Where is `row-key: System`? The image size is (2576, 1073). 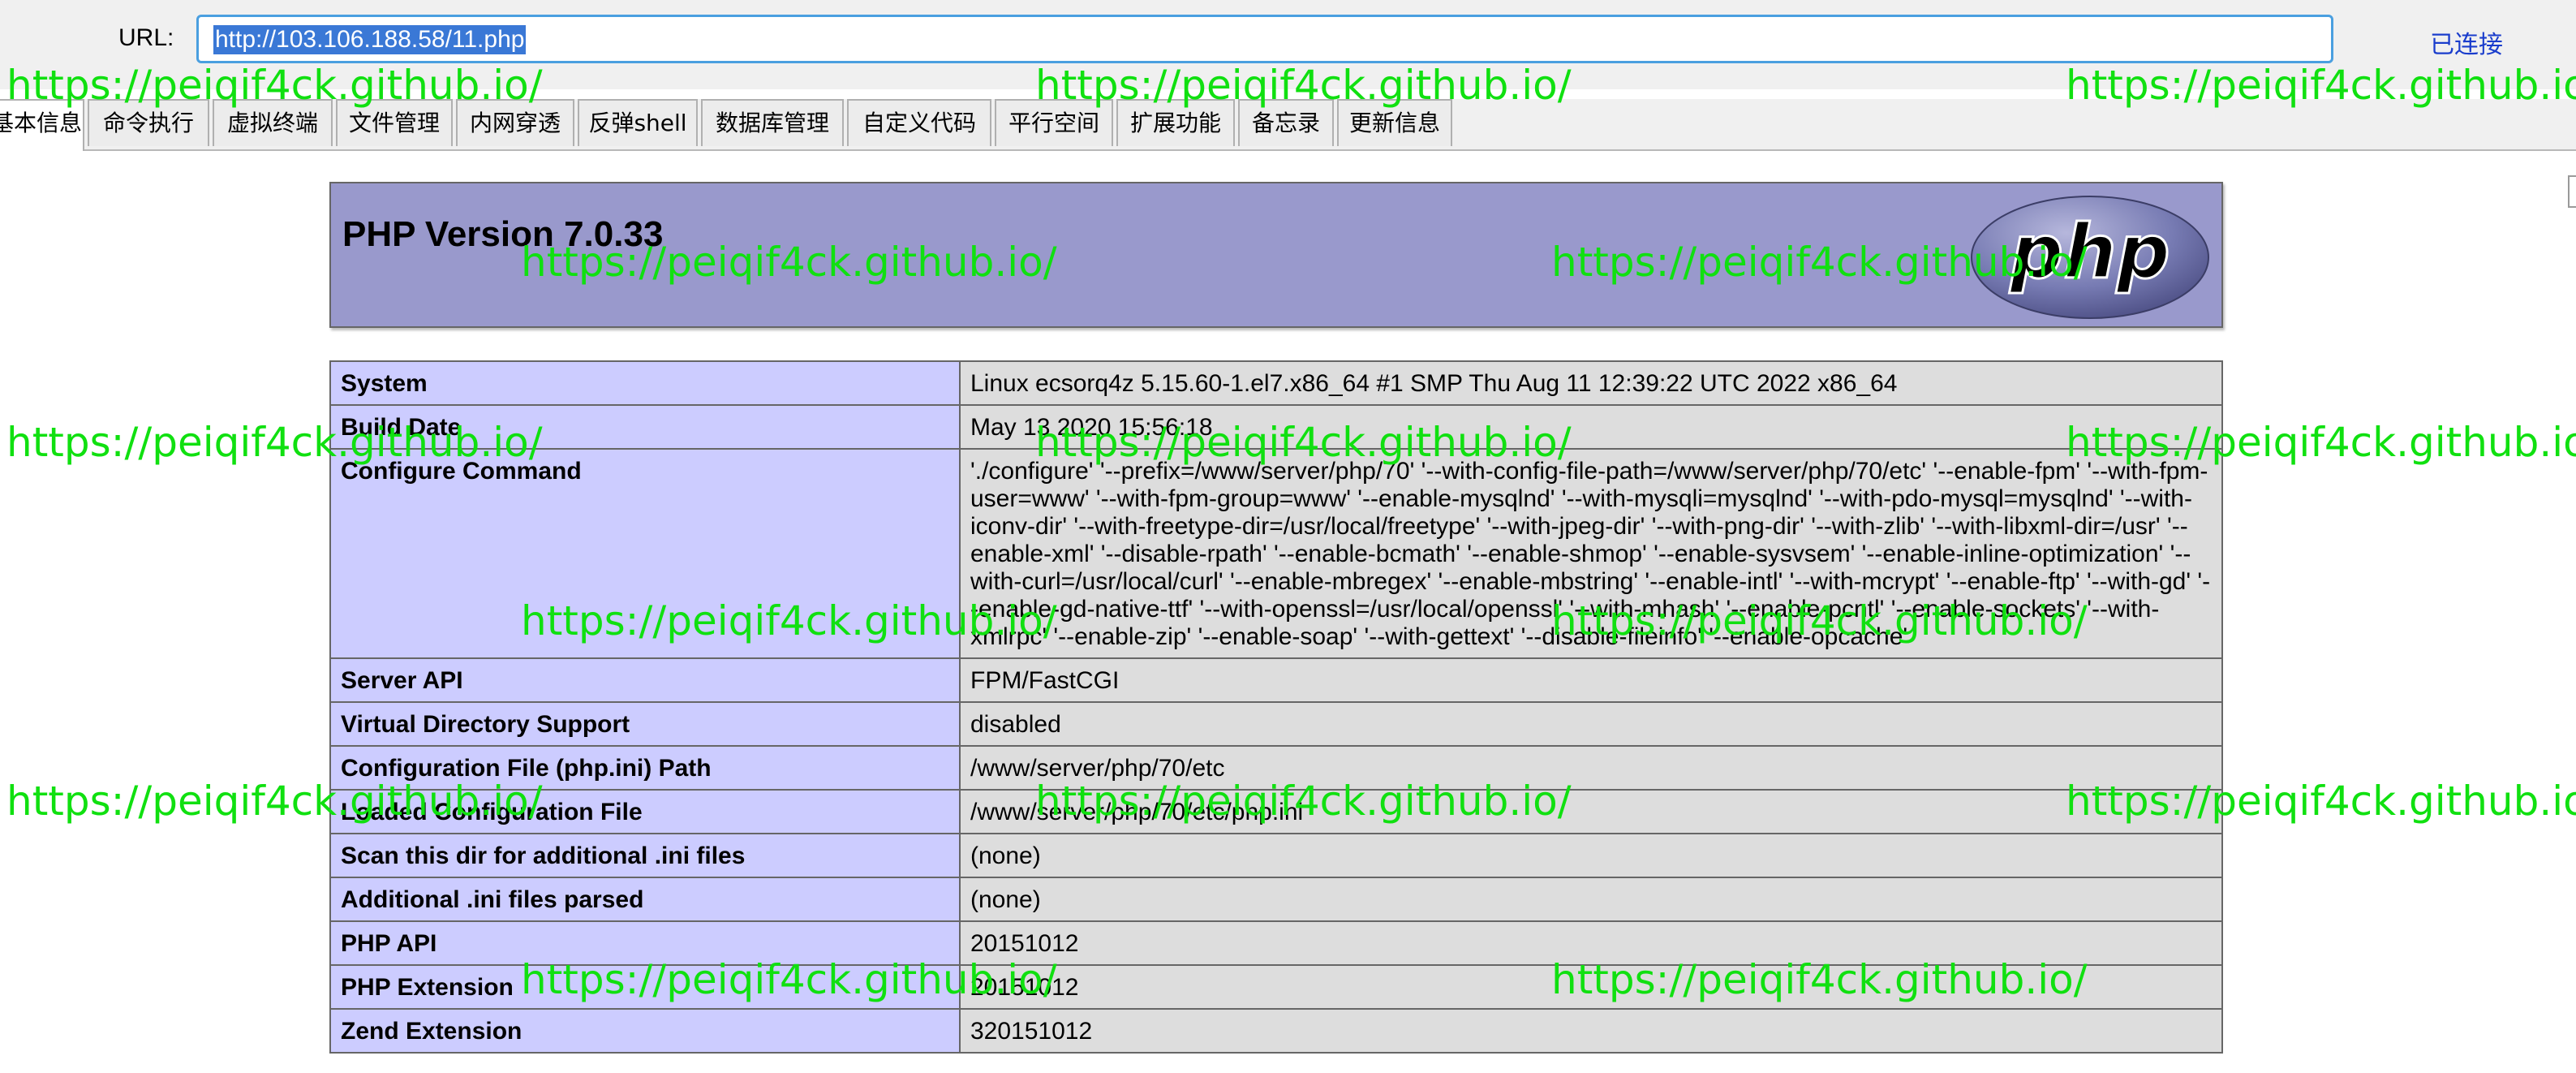
row-key: System is located at coordinates (645, 383).